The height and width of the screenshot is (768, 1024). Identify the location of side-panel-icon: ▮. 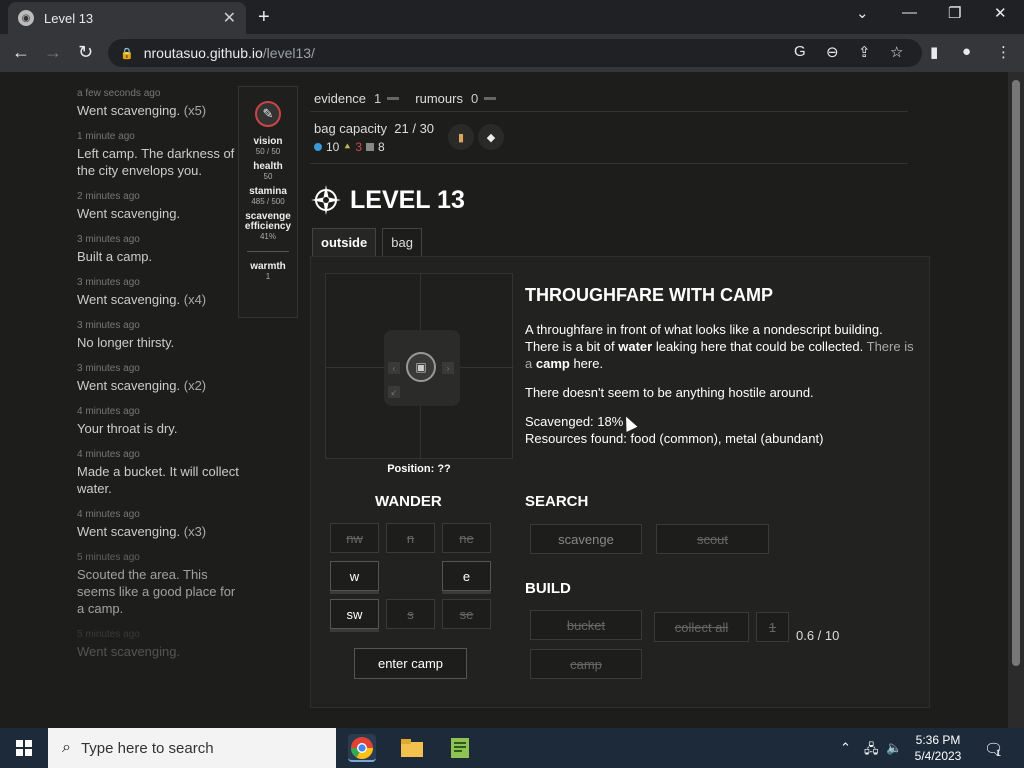
(934, 52).